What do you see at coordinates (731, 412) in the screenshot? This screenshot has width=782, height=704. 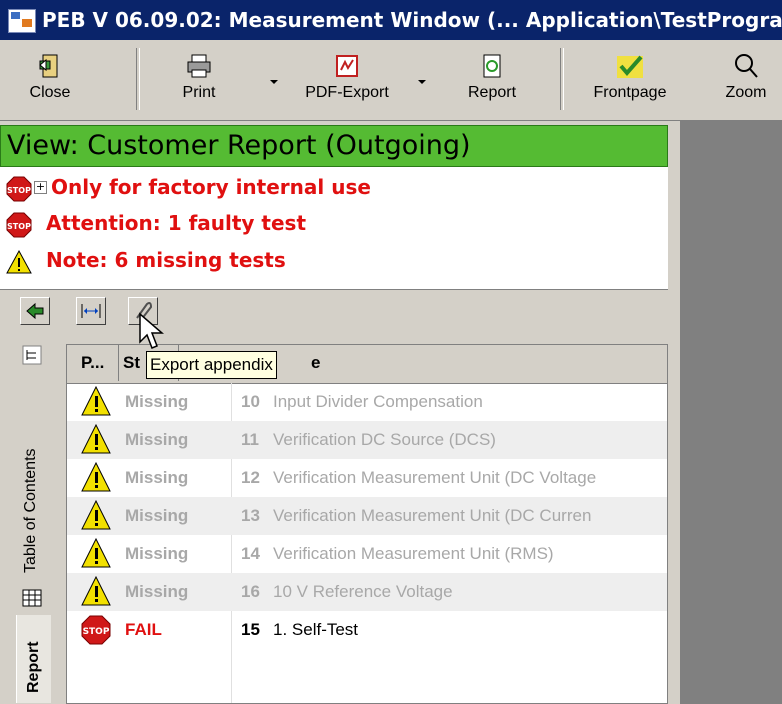 I see `preview-panel` at bounding box center [731, 412].